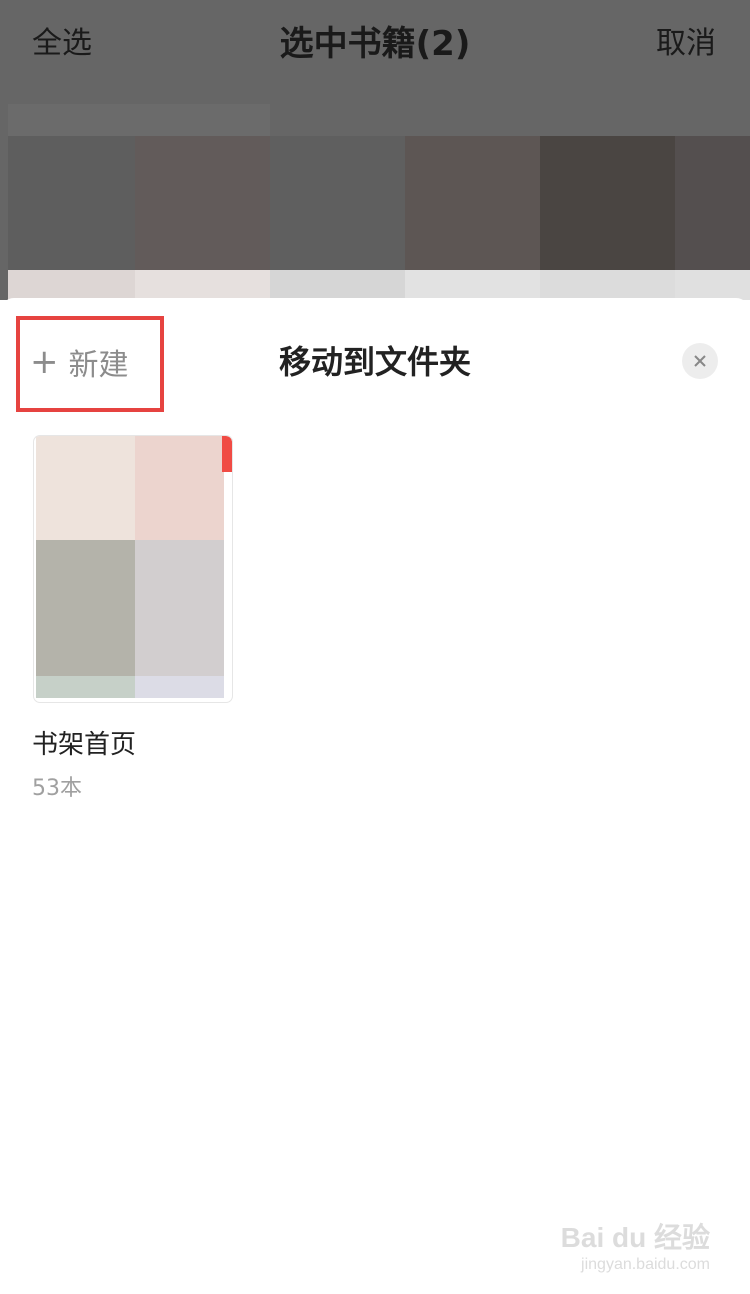  I want to click on baidu-watermark: Bai du 经验 jingyan.baidu.com, so click(635, 1245).